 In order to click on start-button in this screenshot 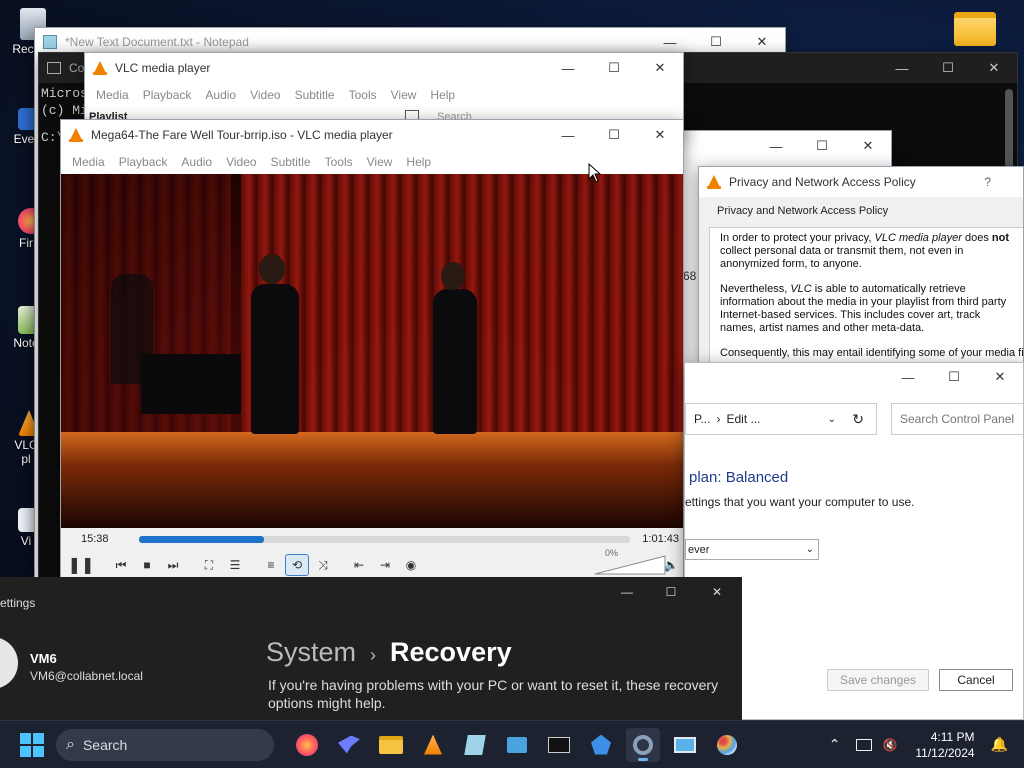, I will do `click(32, 744)`.